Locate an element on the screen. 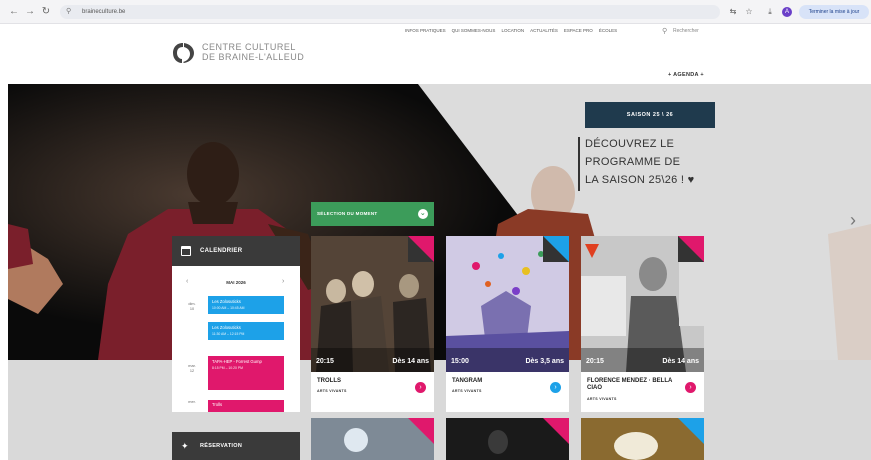 The height and width of the screenshot is (460, 871). back-icon: ← is located at coordinates (14, 12).